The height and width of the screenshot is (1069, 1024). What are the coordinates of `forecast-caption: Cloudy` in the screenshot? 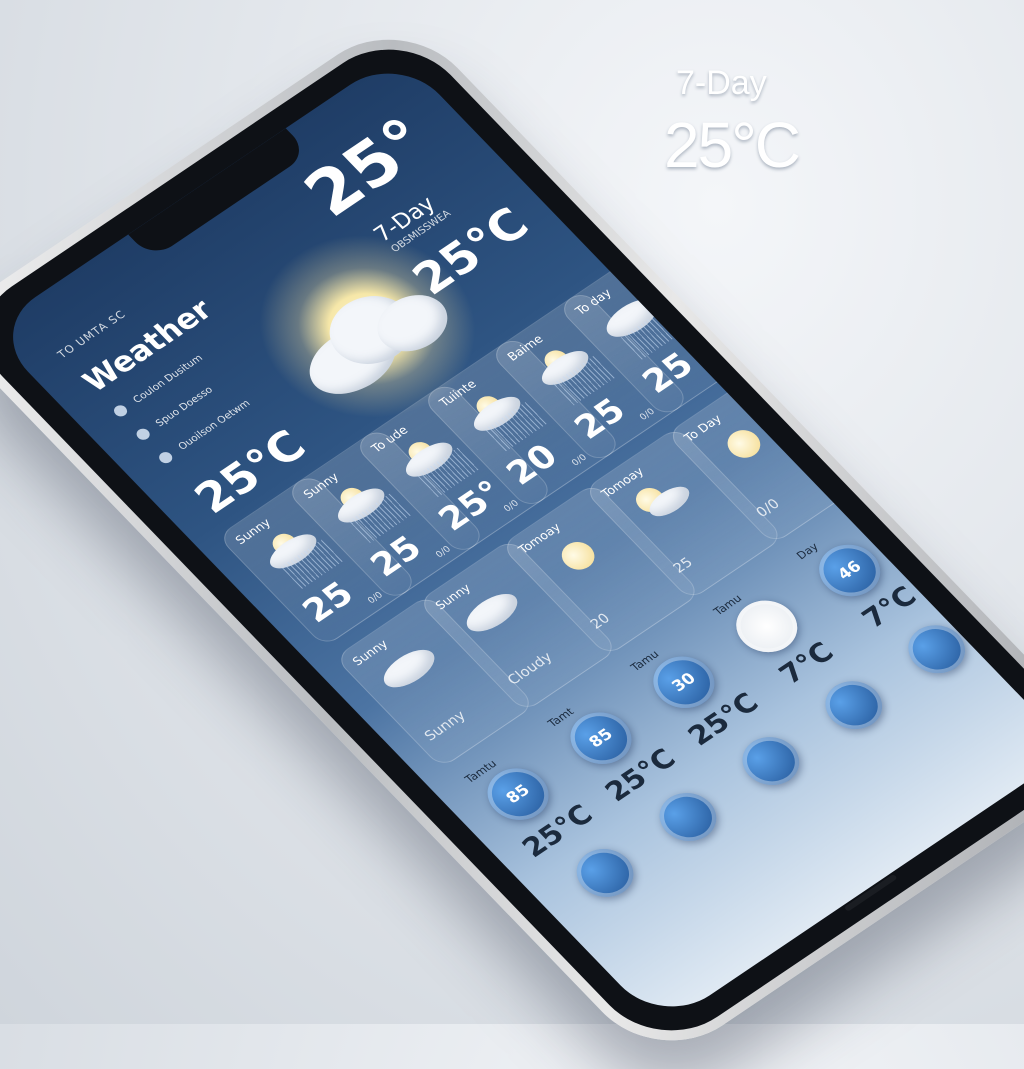 It's located at (530, 669).